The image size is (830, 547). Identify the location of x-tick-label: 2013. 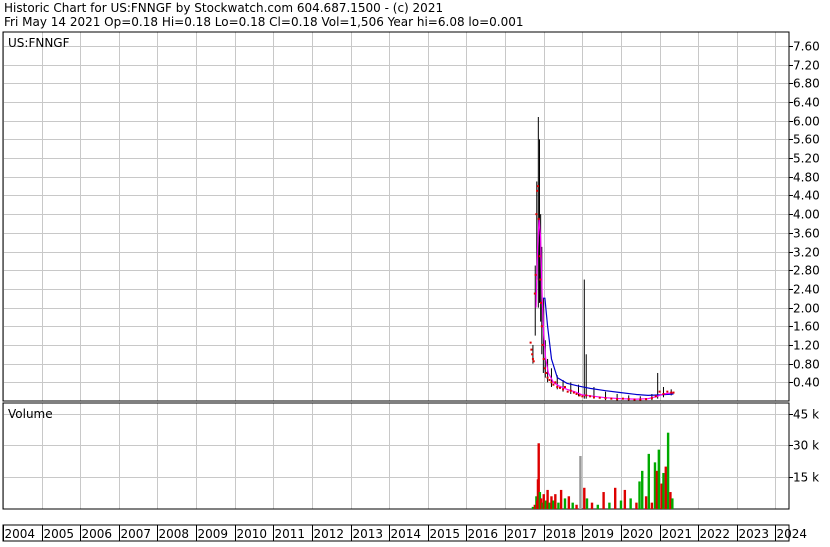
(368, 534).